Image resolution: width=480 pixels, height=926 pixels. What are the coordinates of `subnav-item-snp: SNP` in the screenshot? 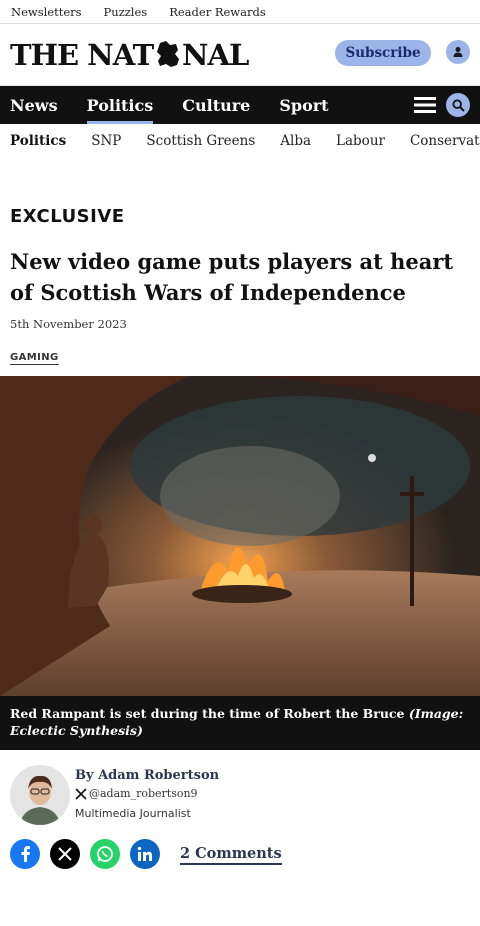 It's located at (106, 141).